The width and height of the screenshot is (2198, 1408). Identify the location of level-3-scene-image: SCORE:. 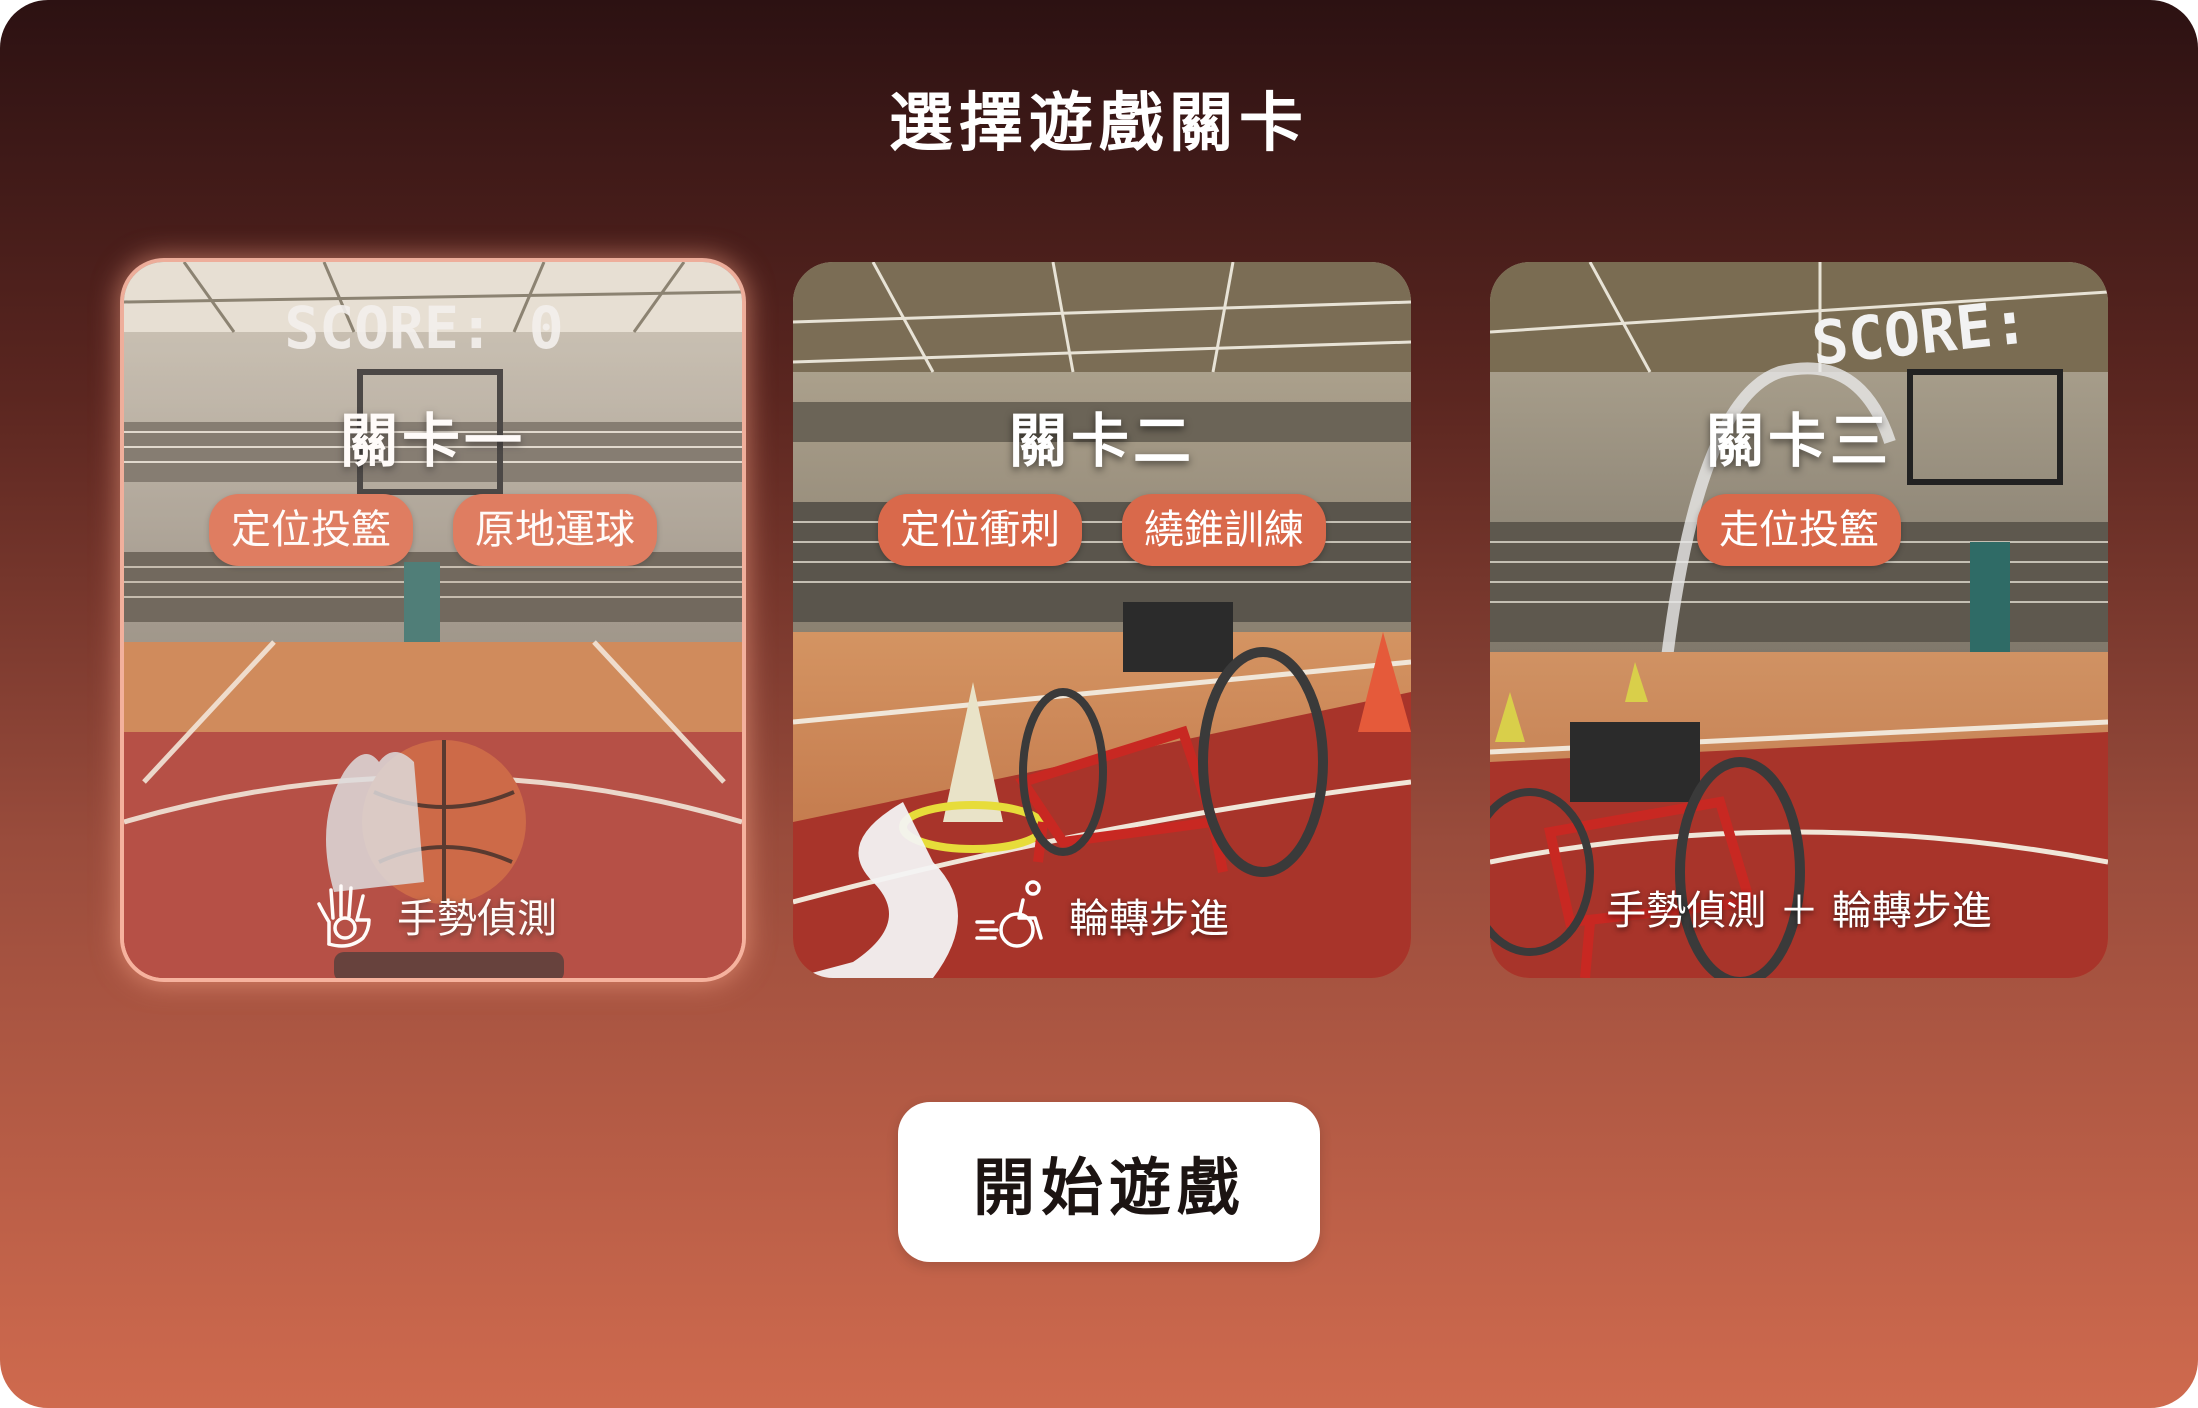
(1799, 620).